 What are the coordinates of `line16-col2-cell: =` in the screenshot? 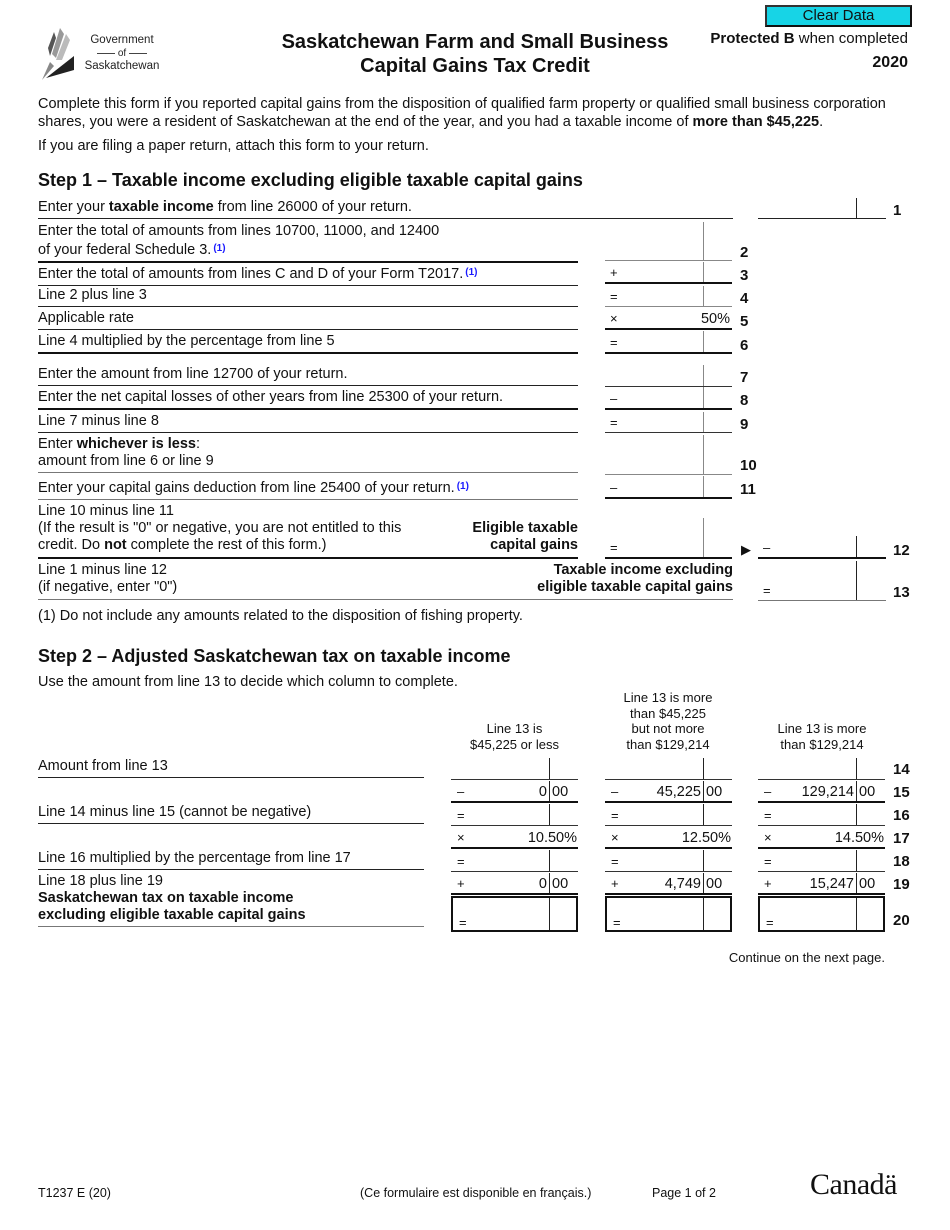 It's located at (668, 815).